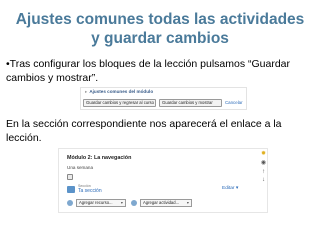  I want to click on form-section-header-label: Ajustes comunes del módulo, so click(121, 91).